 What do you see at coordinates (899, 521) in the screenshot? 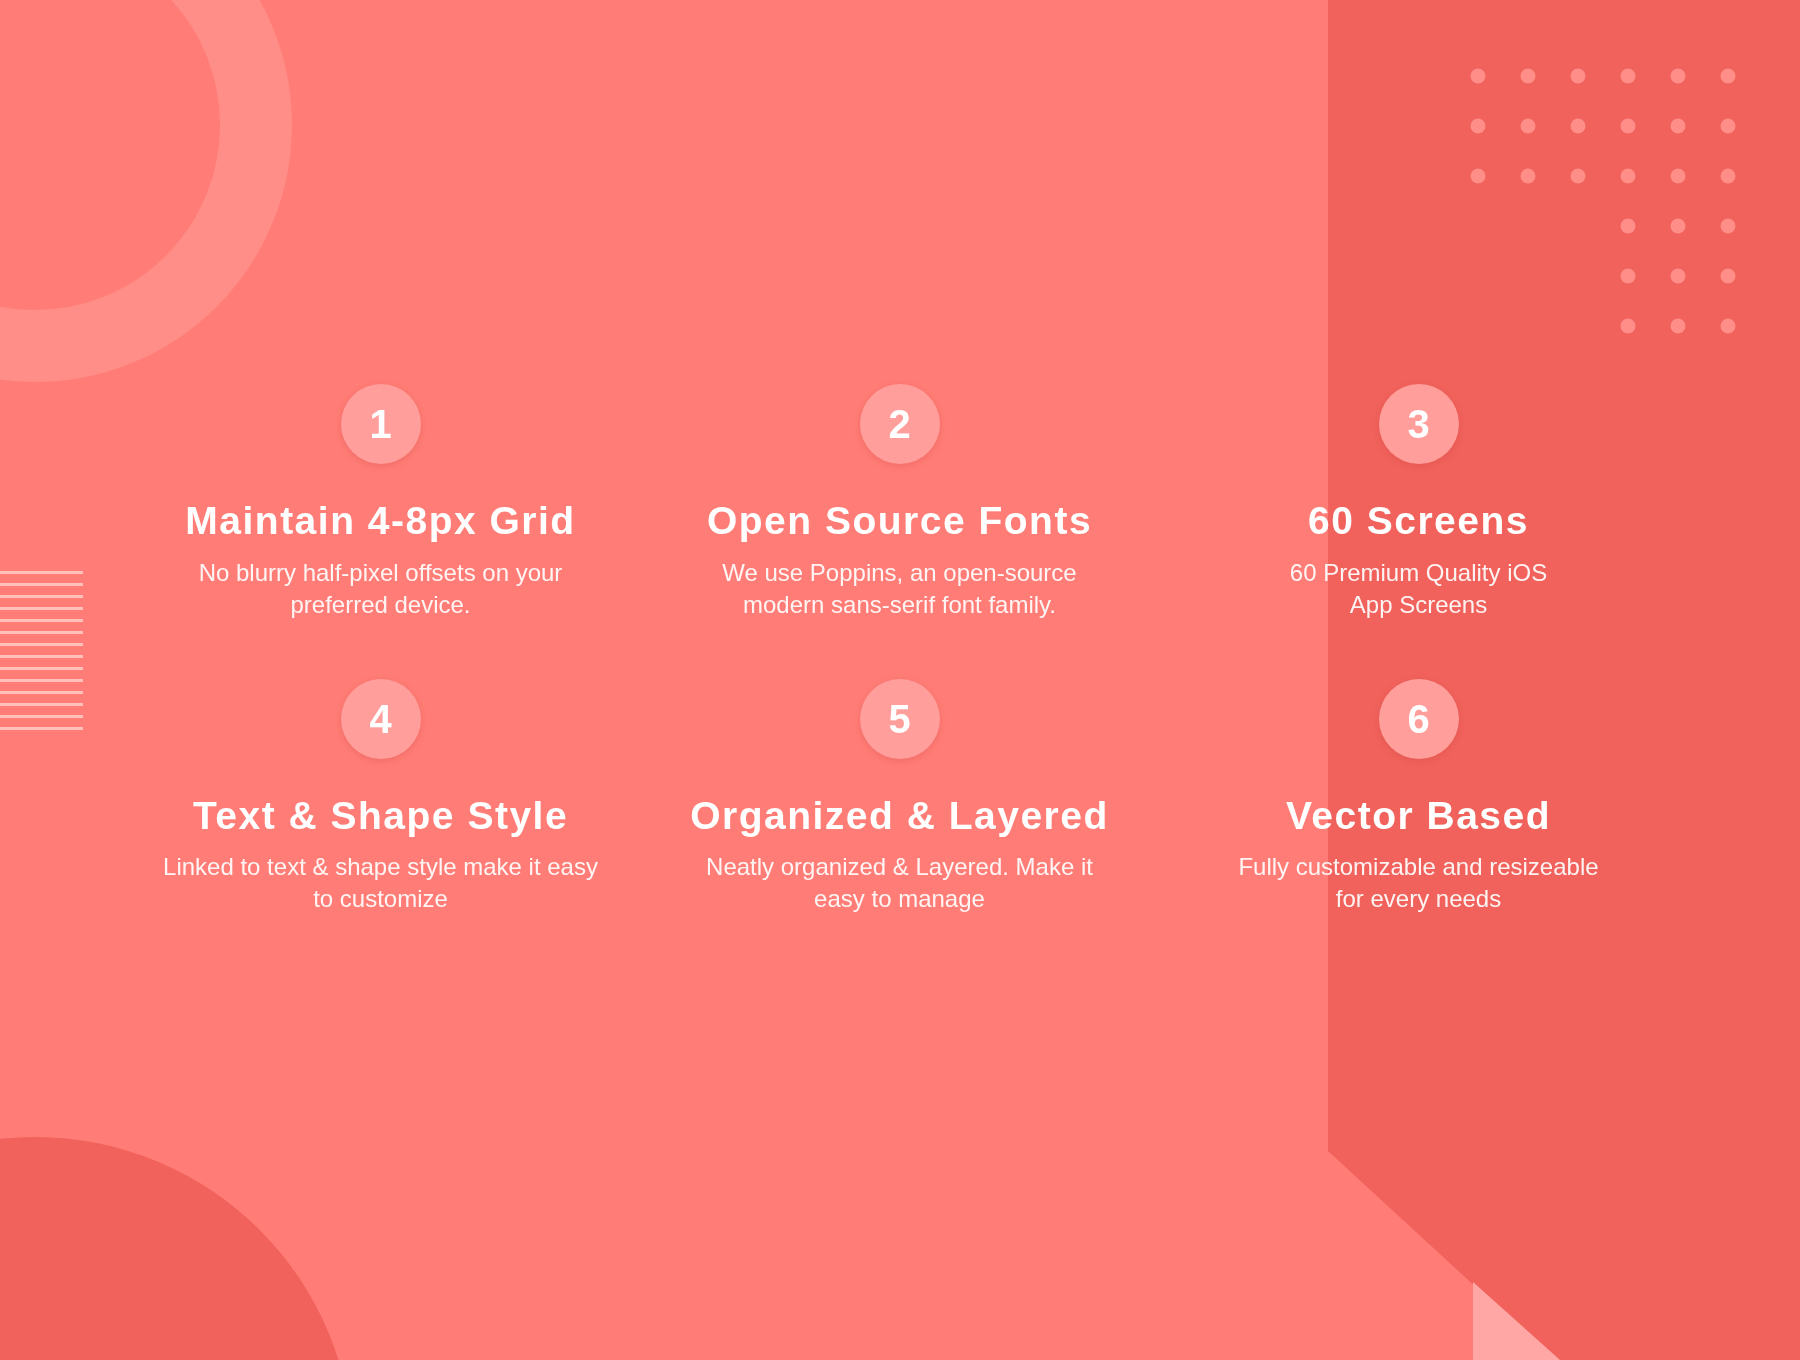
I see `feature-title: Open Source Fonts` at bounding box center [899, 521].